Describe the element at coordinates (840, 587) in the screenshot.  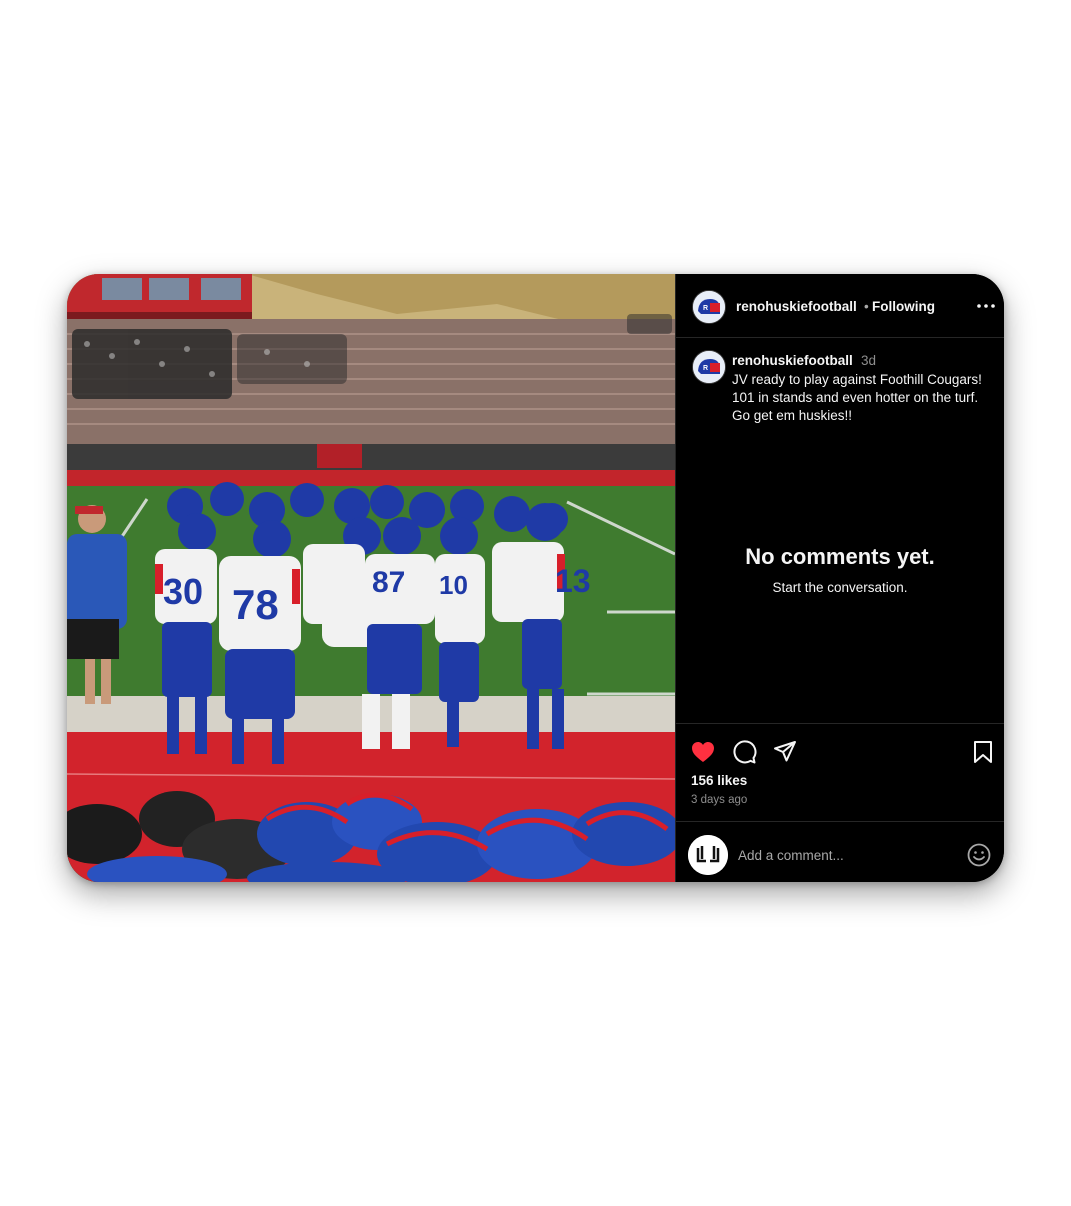
I see `start-conversation-text: Start the conversation.` at that location.